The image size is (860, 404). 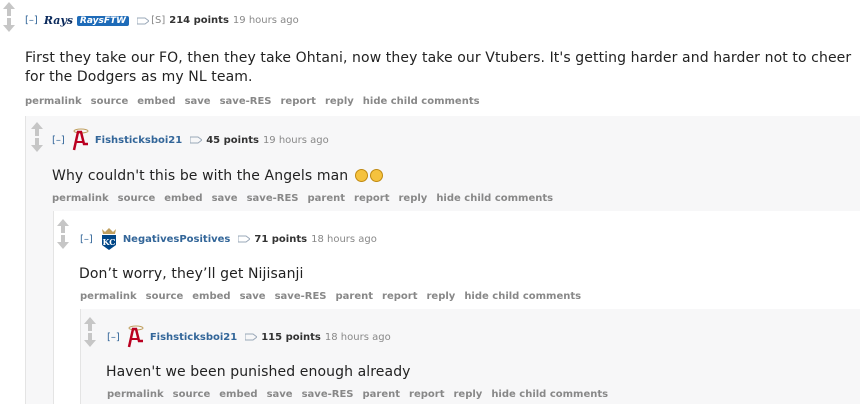 What do you see at coordinates (232, 140) in the screenshot?
I see `score: 45 points` at bounding box center [232, 140].